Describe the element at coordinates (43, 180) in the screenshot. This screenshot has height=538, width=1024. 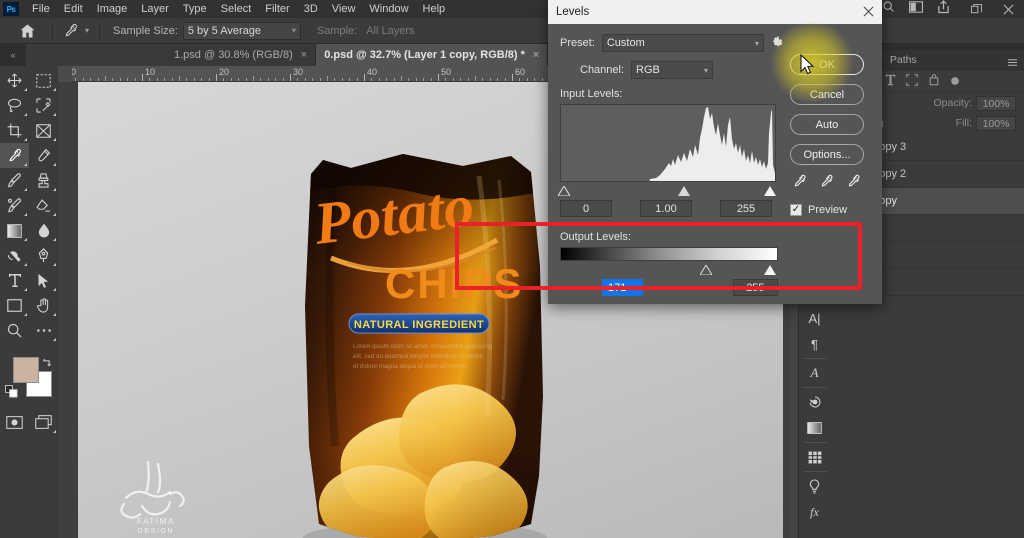
I see `clone-stamp-tool` at that location.